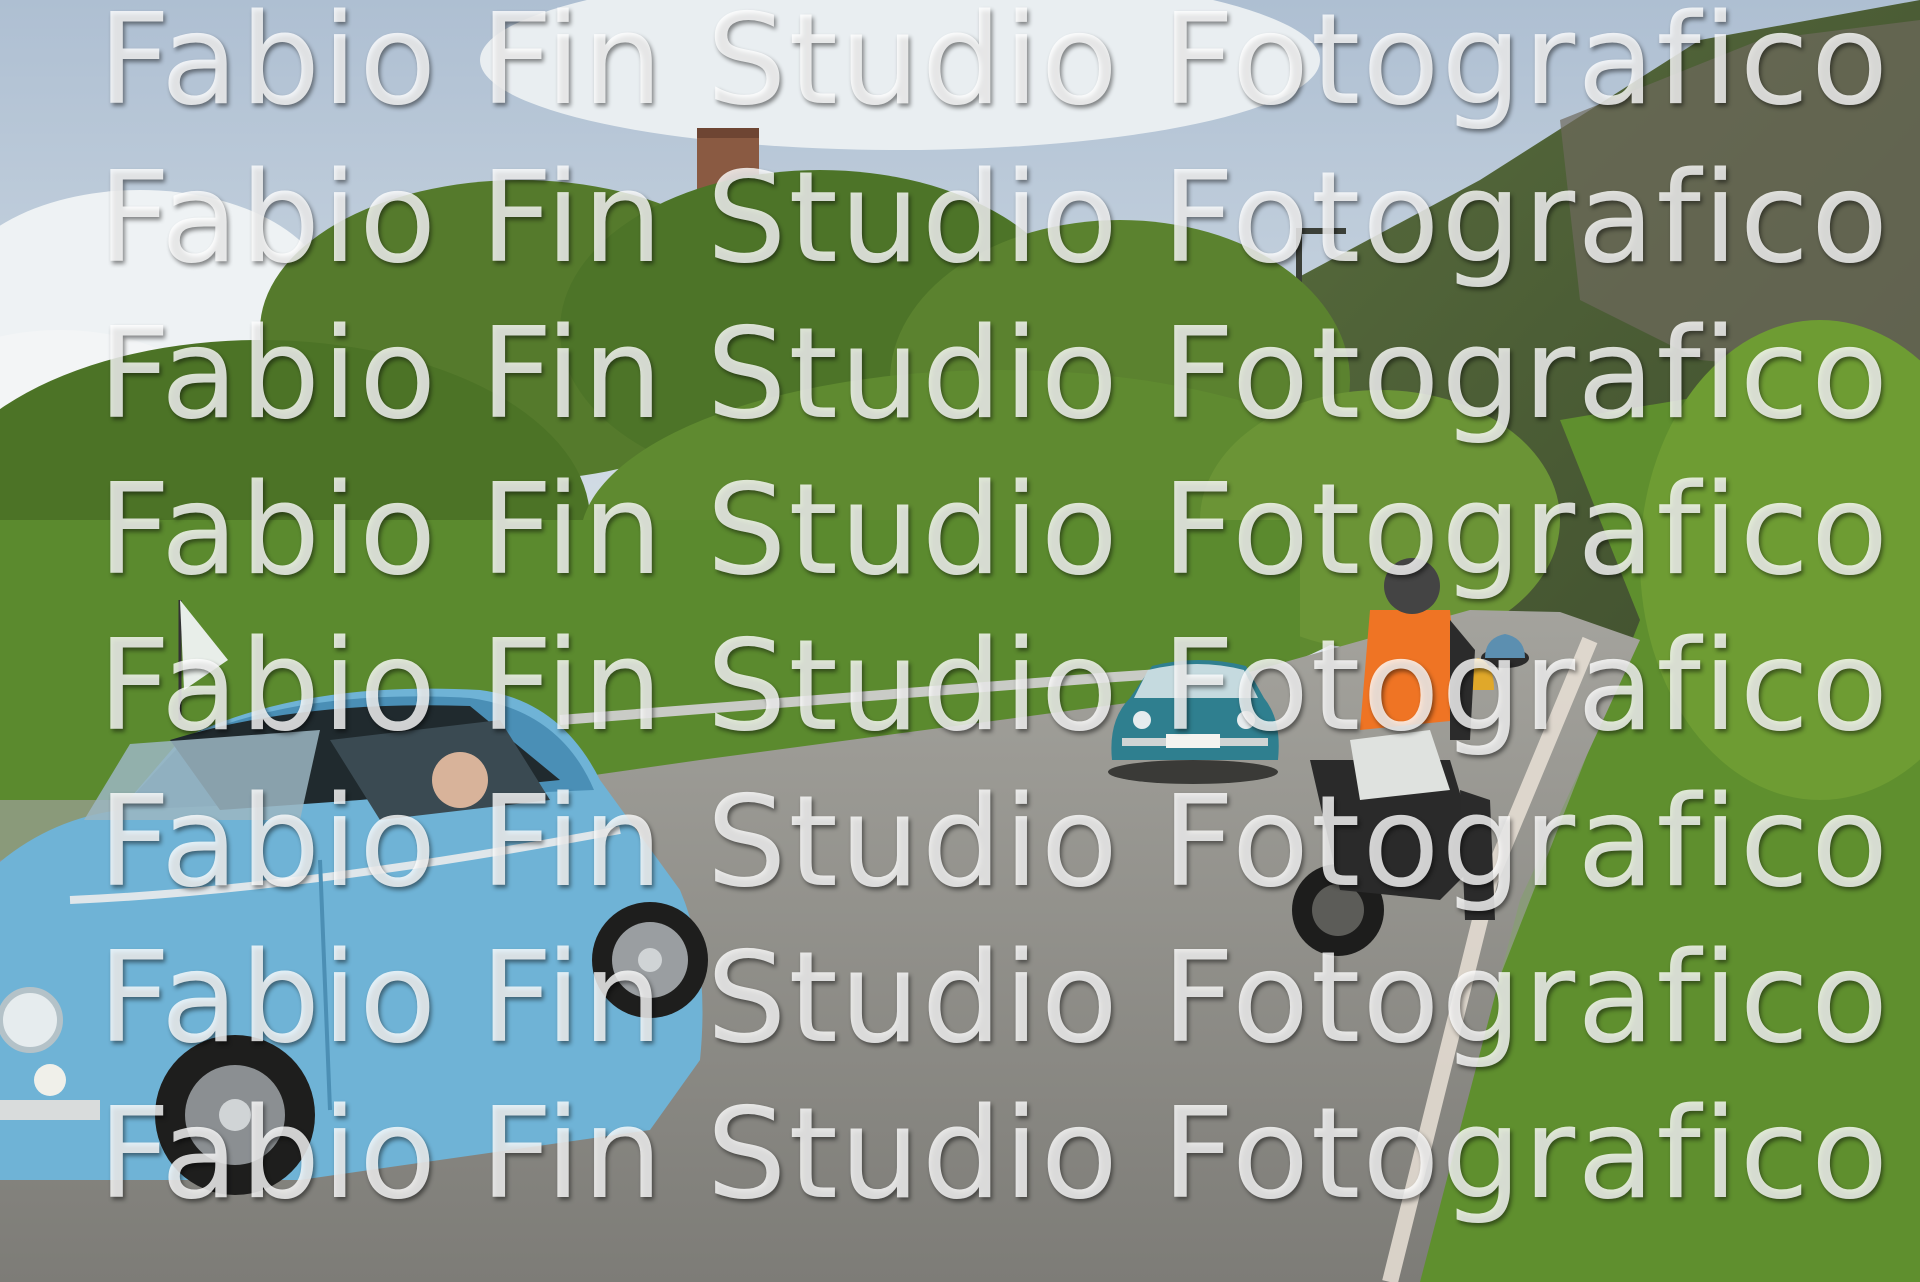 The height and width of the screenshot is (1282, 1920). Describe the element at coordinates (1412, 586) in the screenshot. I see `rider-helmet` at that location.